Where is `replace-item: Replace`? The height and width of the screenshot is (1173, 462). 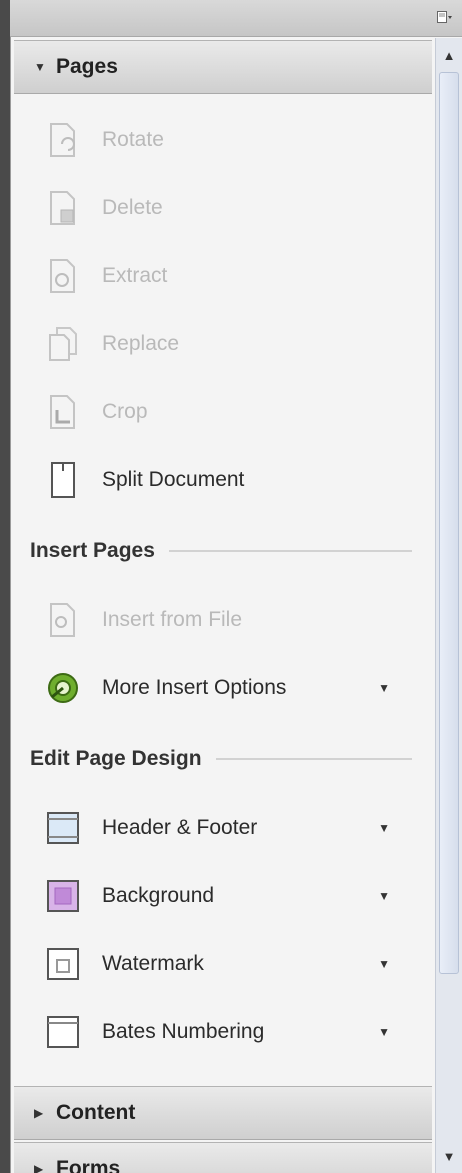 replace-item: Replace is located at coordinates (239, 344).